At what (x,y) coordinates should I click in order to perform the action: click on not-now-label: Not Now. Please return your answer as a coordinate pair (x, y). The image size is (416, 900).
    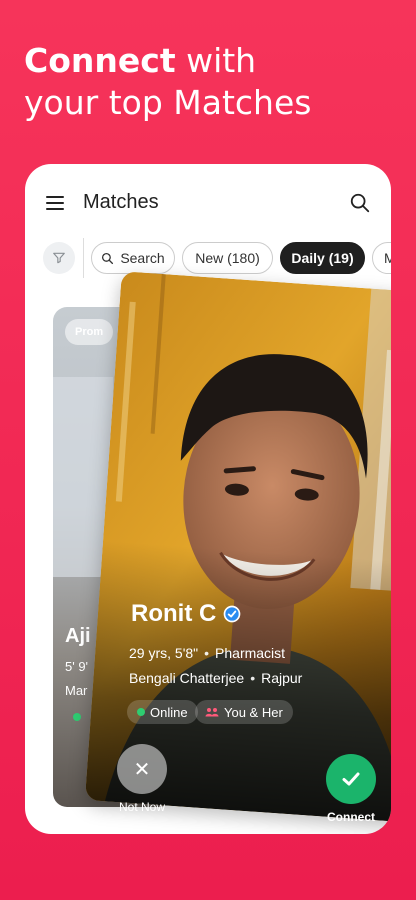
    Looking at the image, I should click on (141, 807).